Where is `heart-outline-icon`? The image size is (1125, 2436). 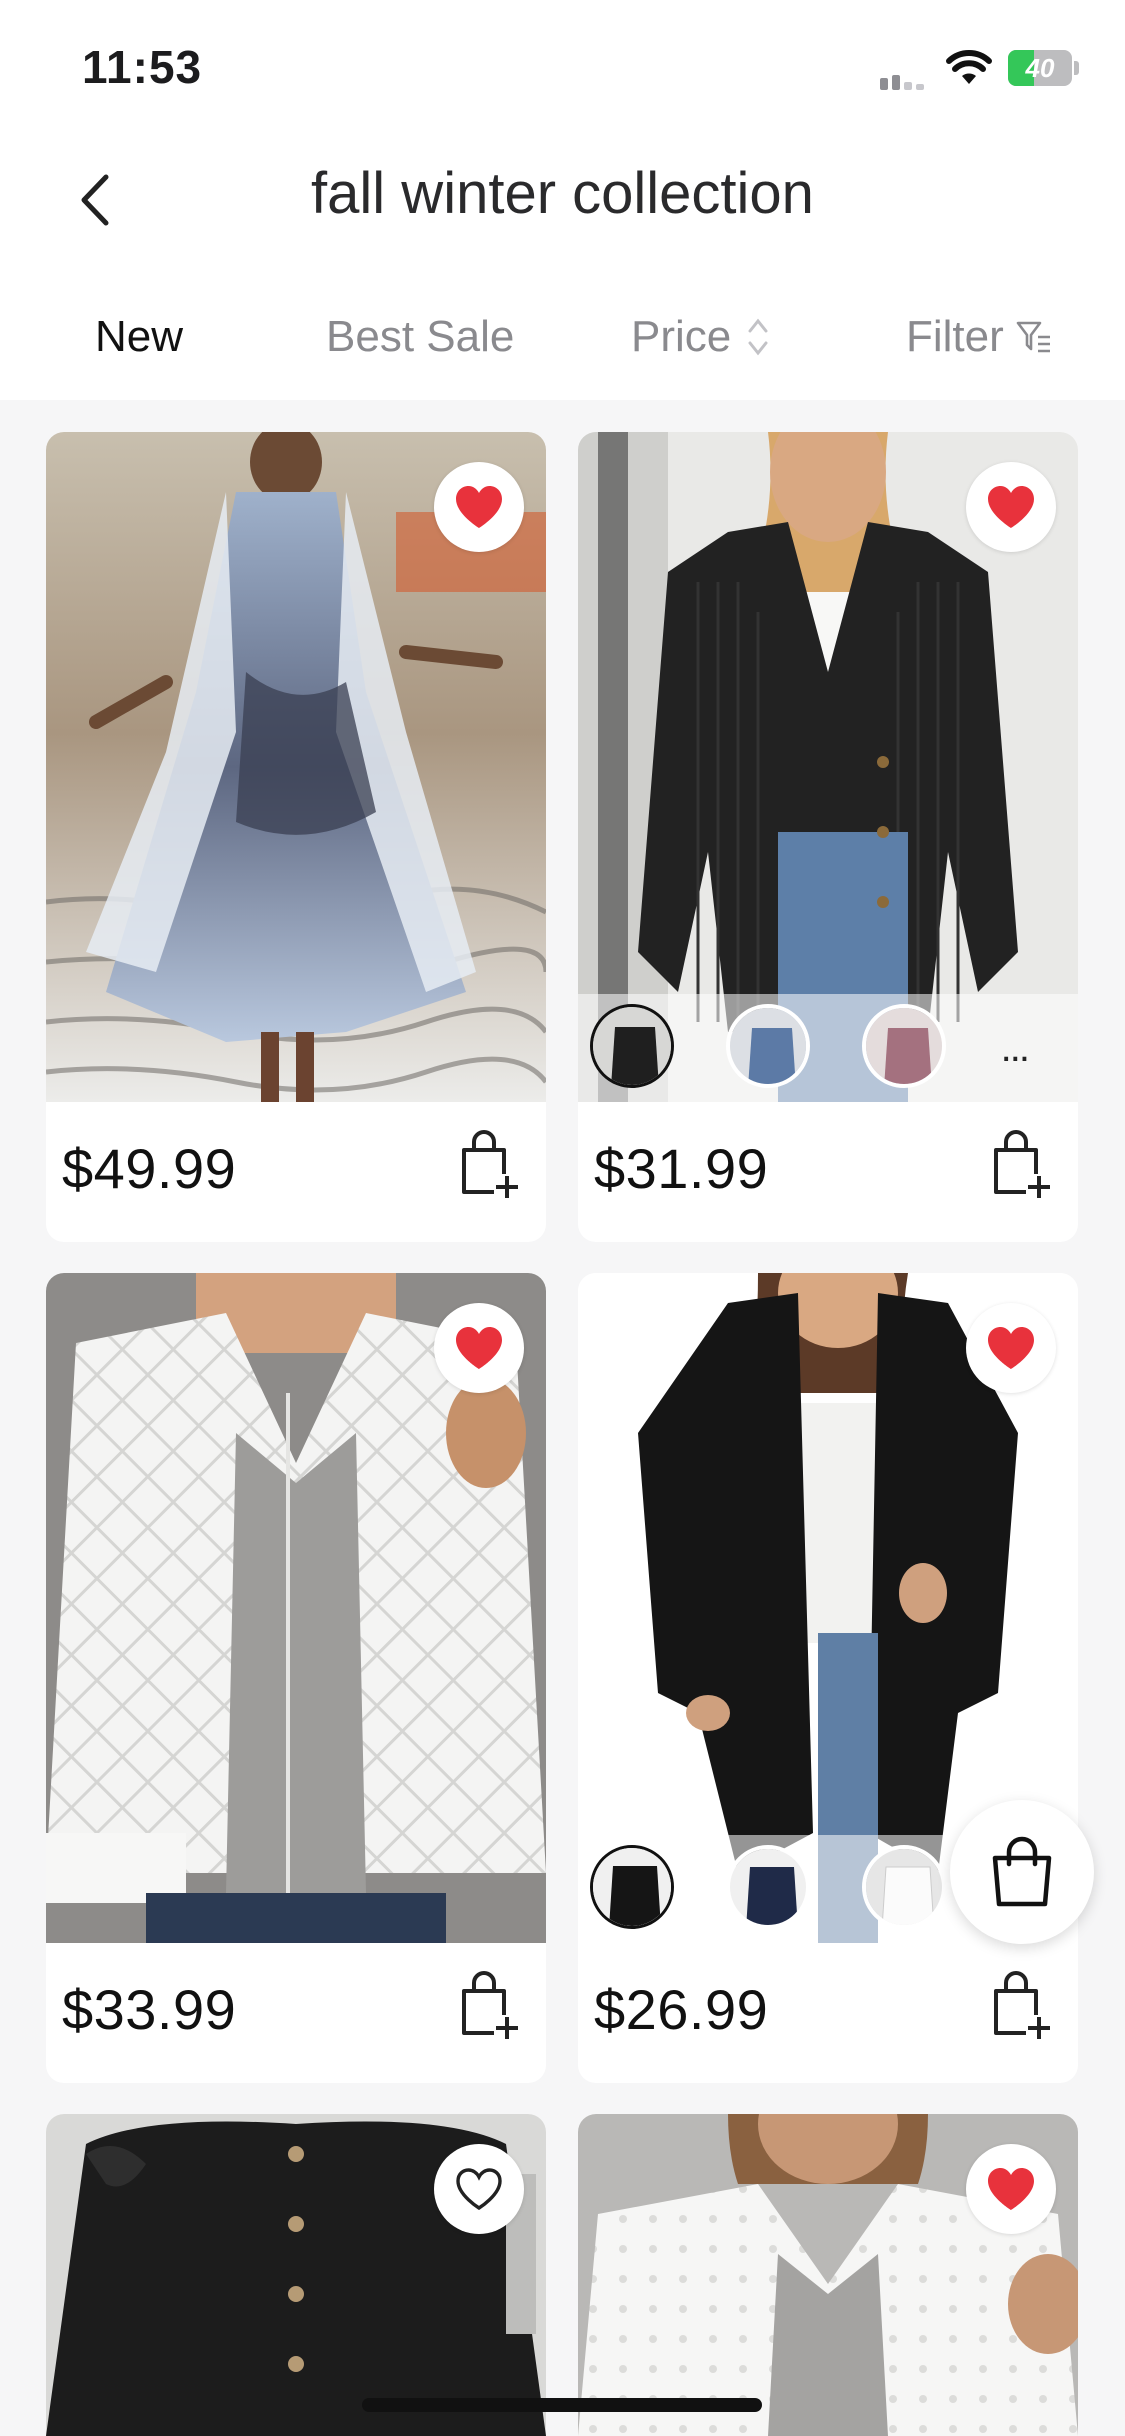
heart-outline-icon is located at coordinates (479, 2189).